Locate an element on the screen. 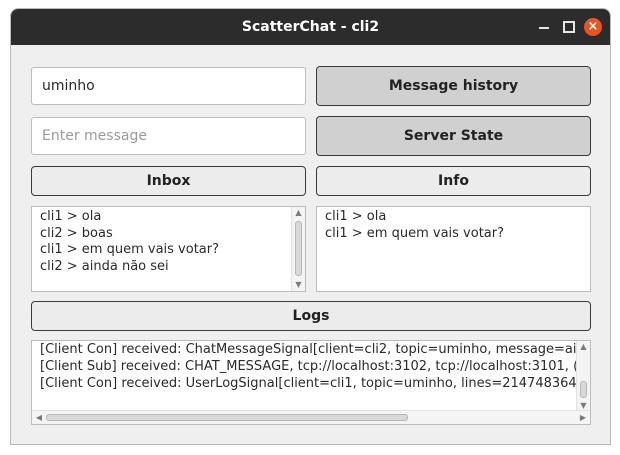 The width and height of the screenshot is (620, 455). inbox-scroll-thumb is located at coordinates (298, 248).